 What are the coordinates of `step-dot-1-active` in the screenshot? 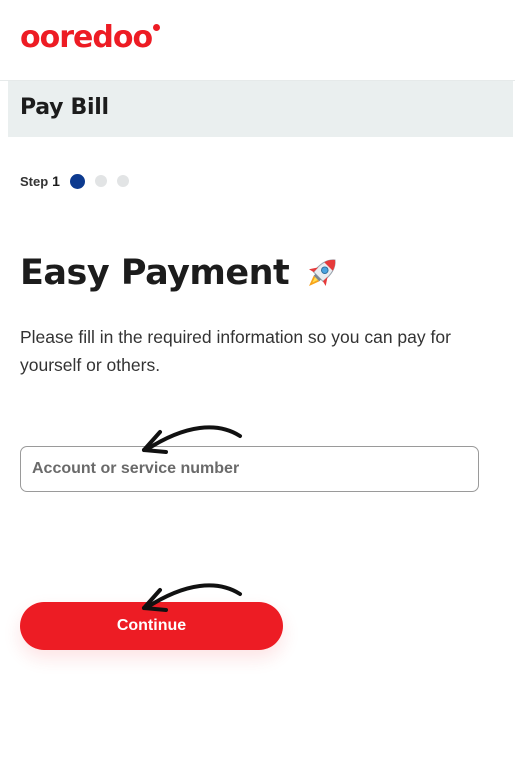 It's located at (77, 181).